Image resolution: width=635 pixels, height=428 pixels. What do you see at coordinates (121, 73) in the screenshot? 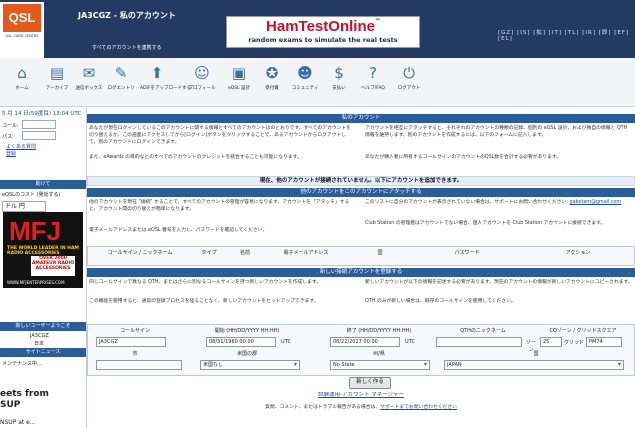
I see `logbook-icon: ✎` at bounding box center [121, 73].